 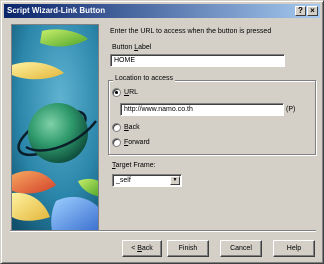 I want to click on close-icon: ×, so click(x=312, y=11).